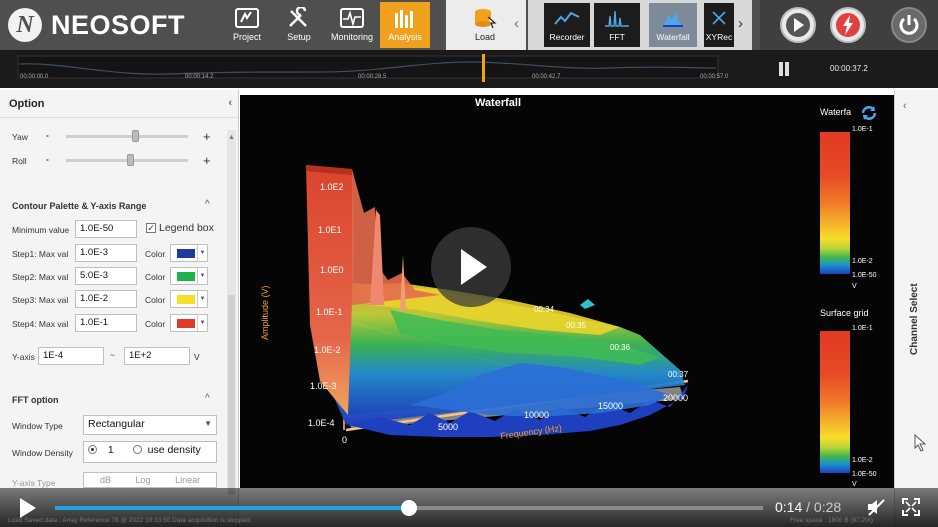 This screenshot has height=527, width=938. I want to click on collapse-left-icon: ‹, so click(230, 103).